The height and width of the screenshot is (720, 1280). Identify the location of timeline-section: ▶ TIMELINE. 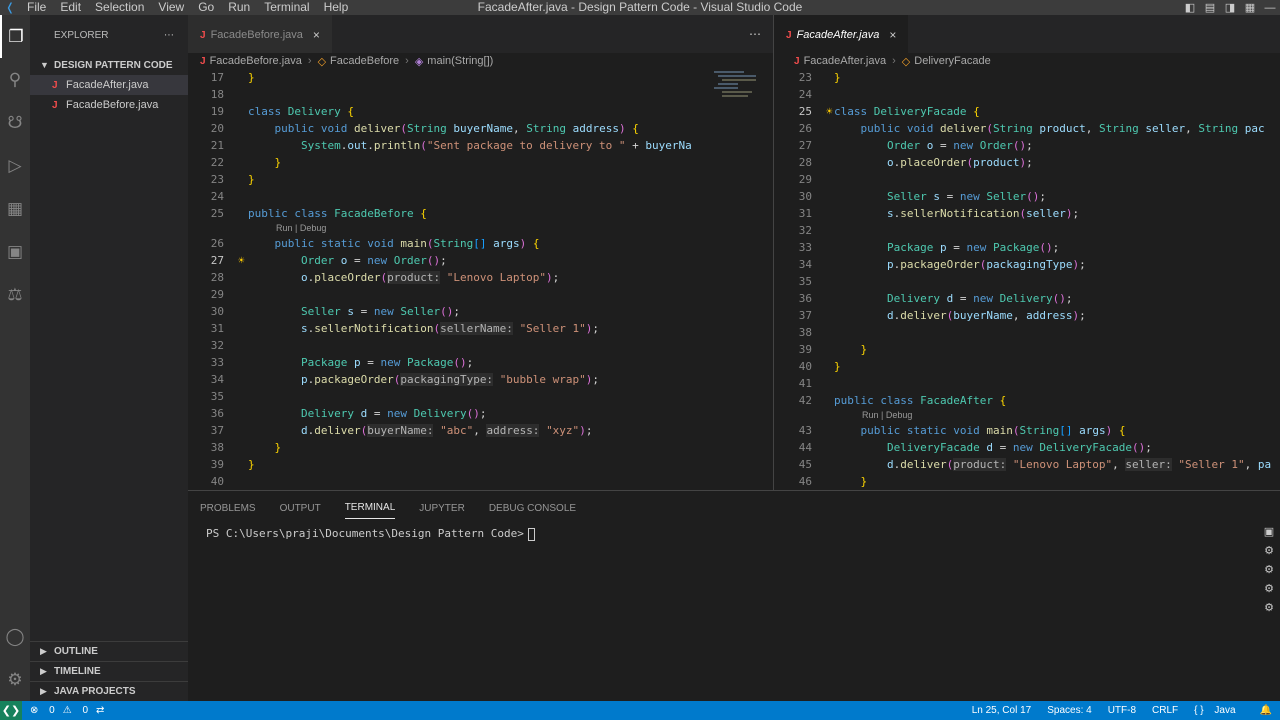
(109, 671).